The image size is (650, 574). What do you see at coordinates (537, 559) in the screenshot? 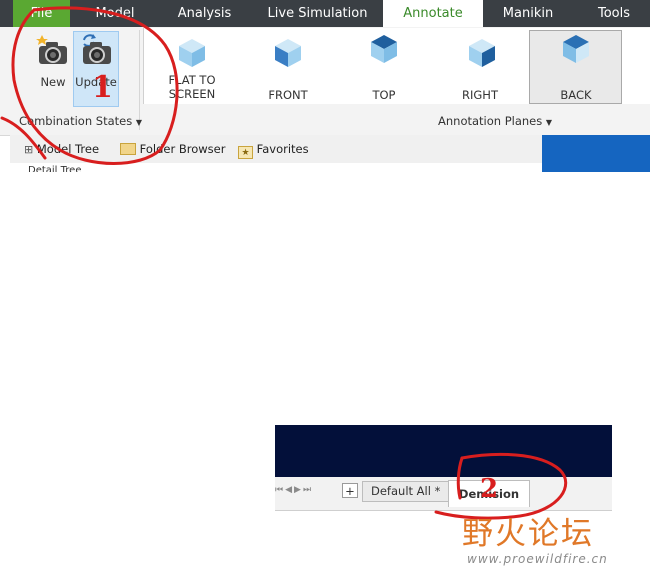
I see `watermark-url: www.proewildfire.cn` at bounding box center [537, 559].